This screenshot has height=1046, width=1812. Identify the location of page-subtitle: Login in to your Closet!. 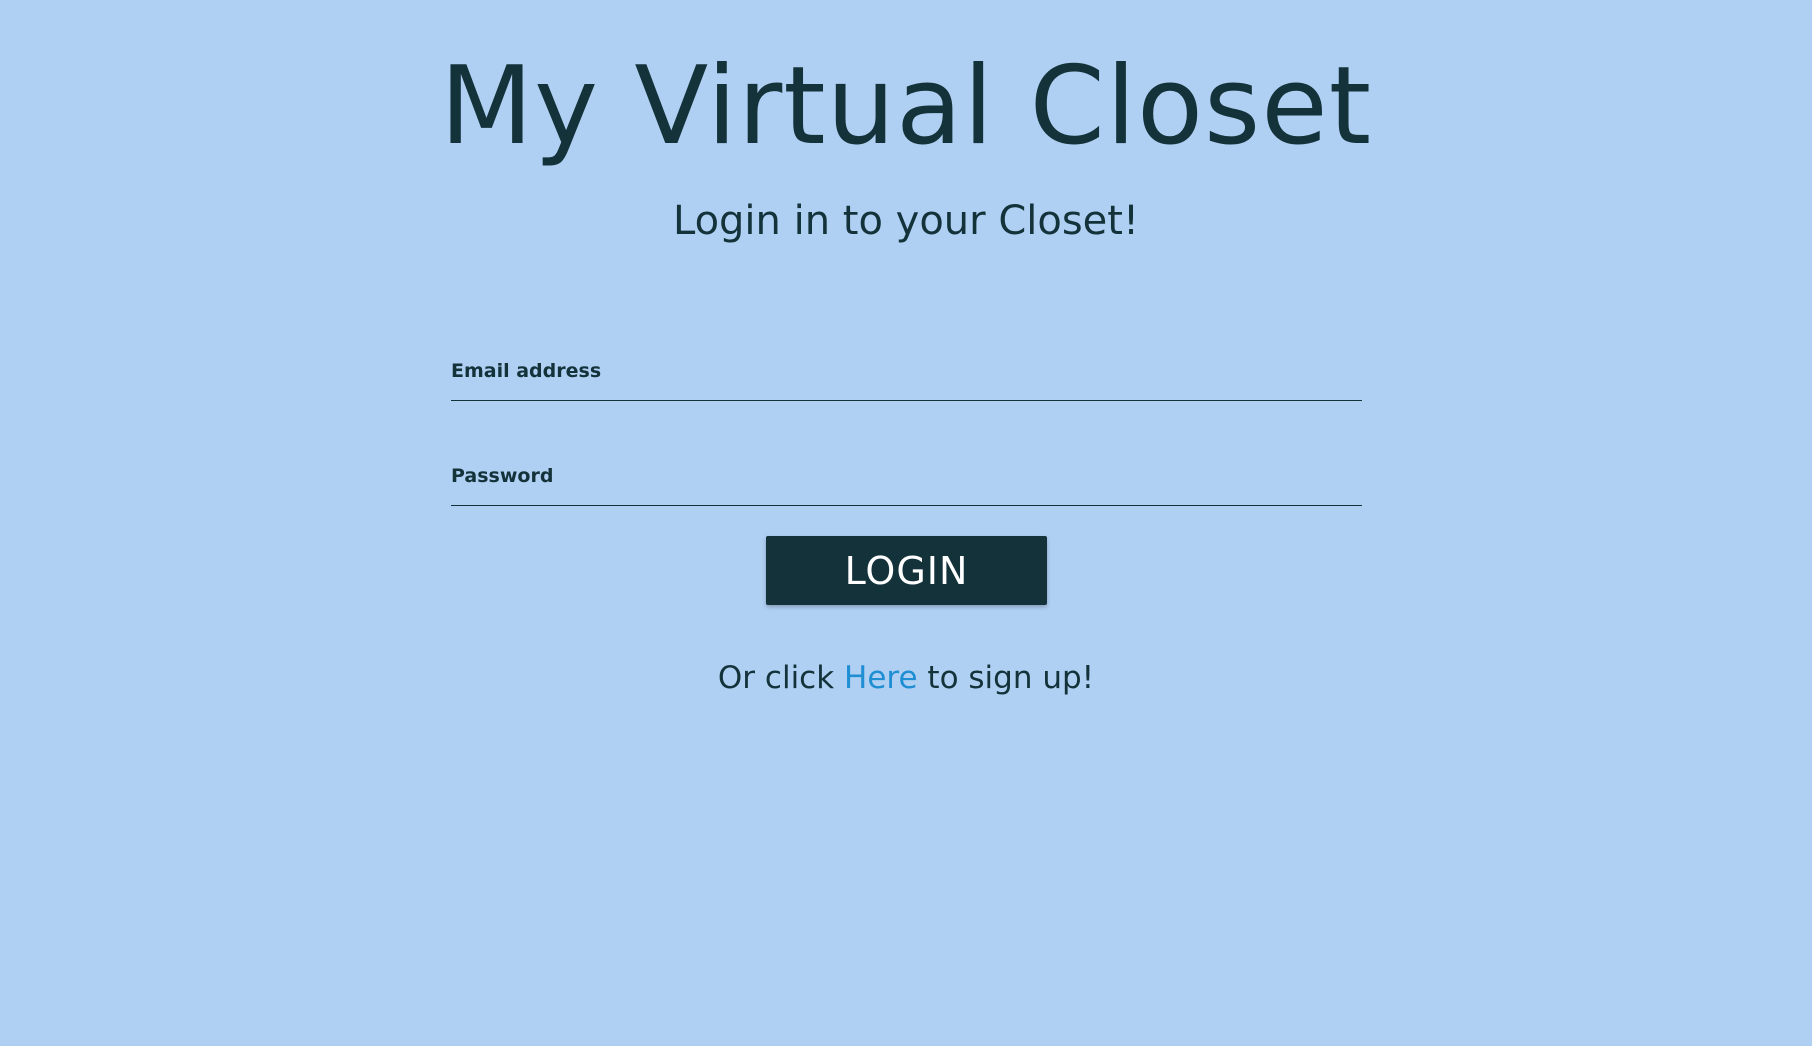
(905, 221).